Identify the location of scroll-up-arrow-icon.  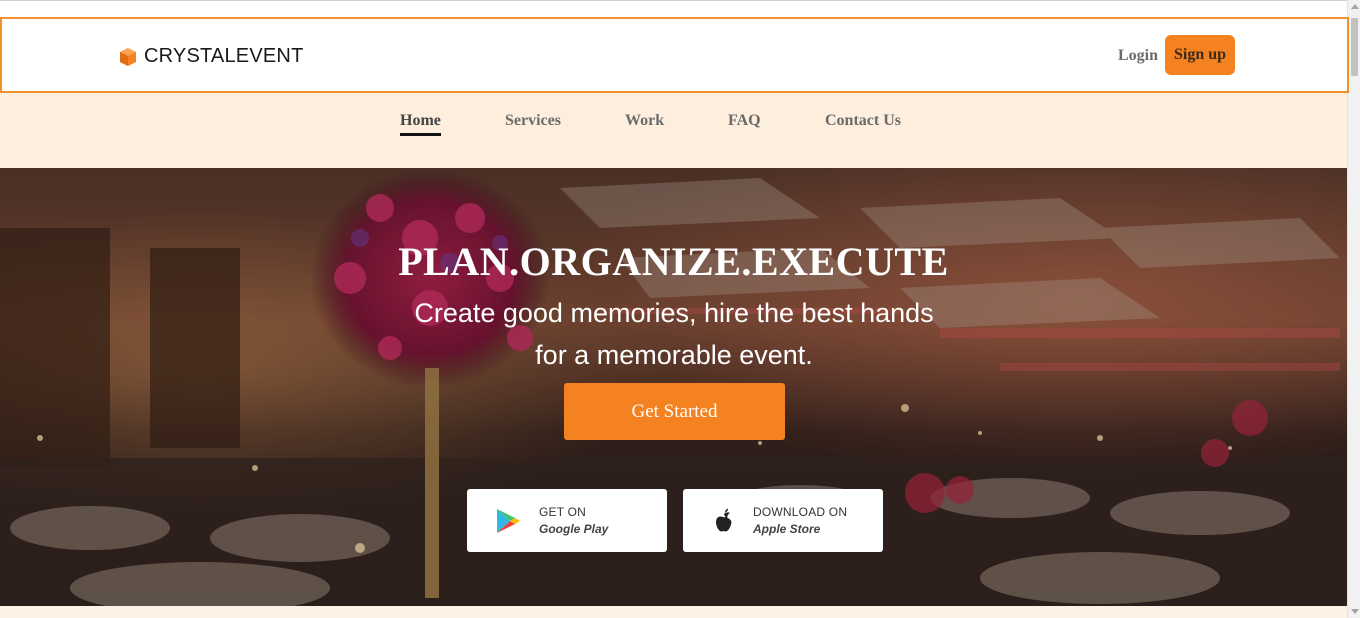
(1355, 6).